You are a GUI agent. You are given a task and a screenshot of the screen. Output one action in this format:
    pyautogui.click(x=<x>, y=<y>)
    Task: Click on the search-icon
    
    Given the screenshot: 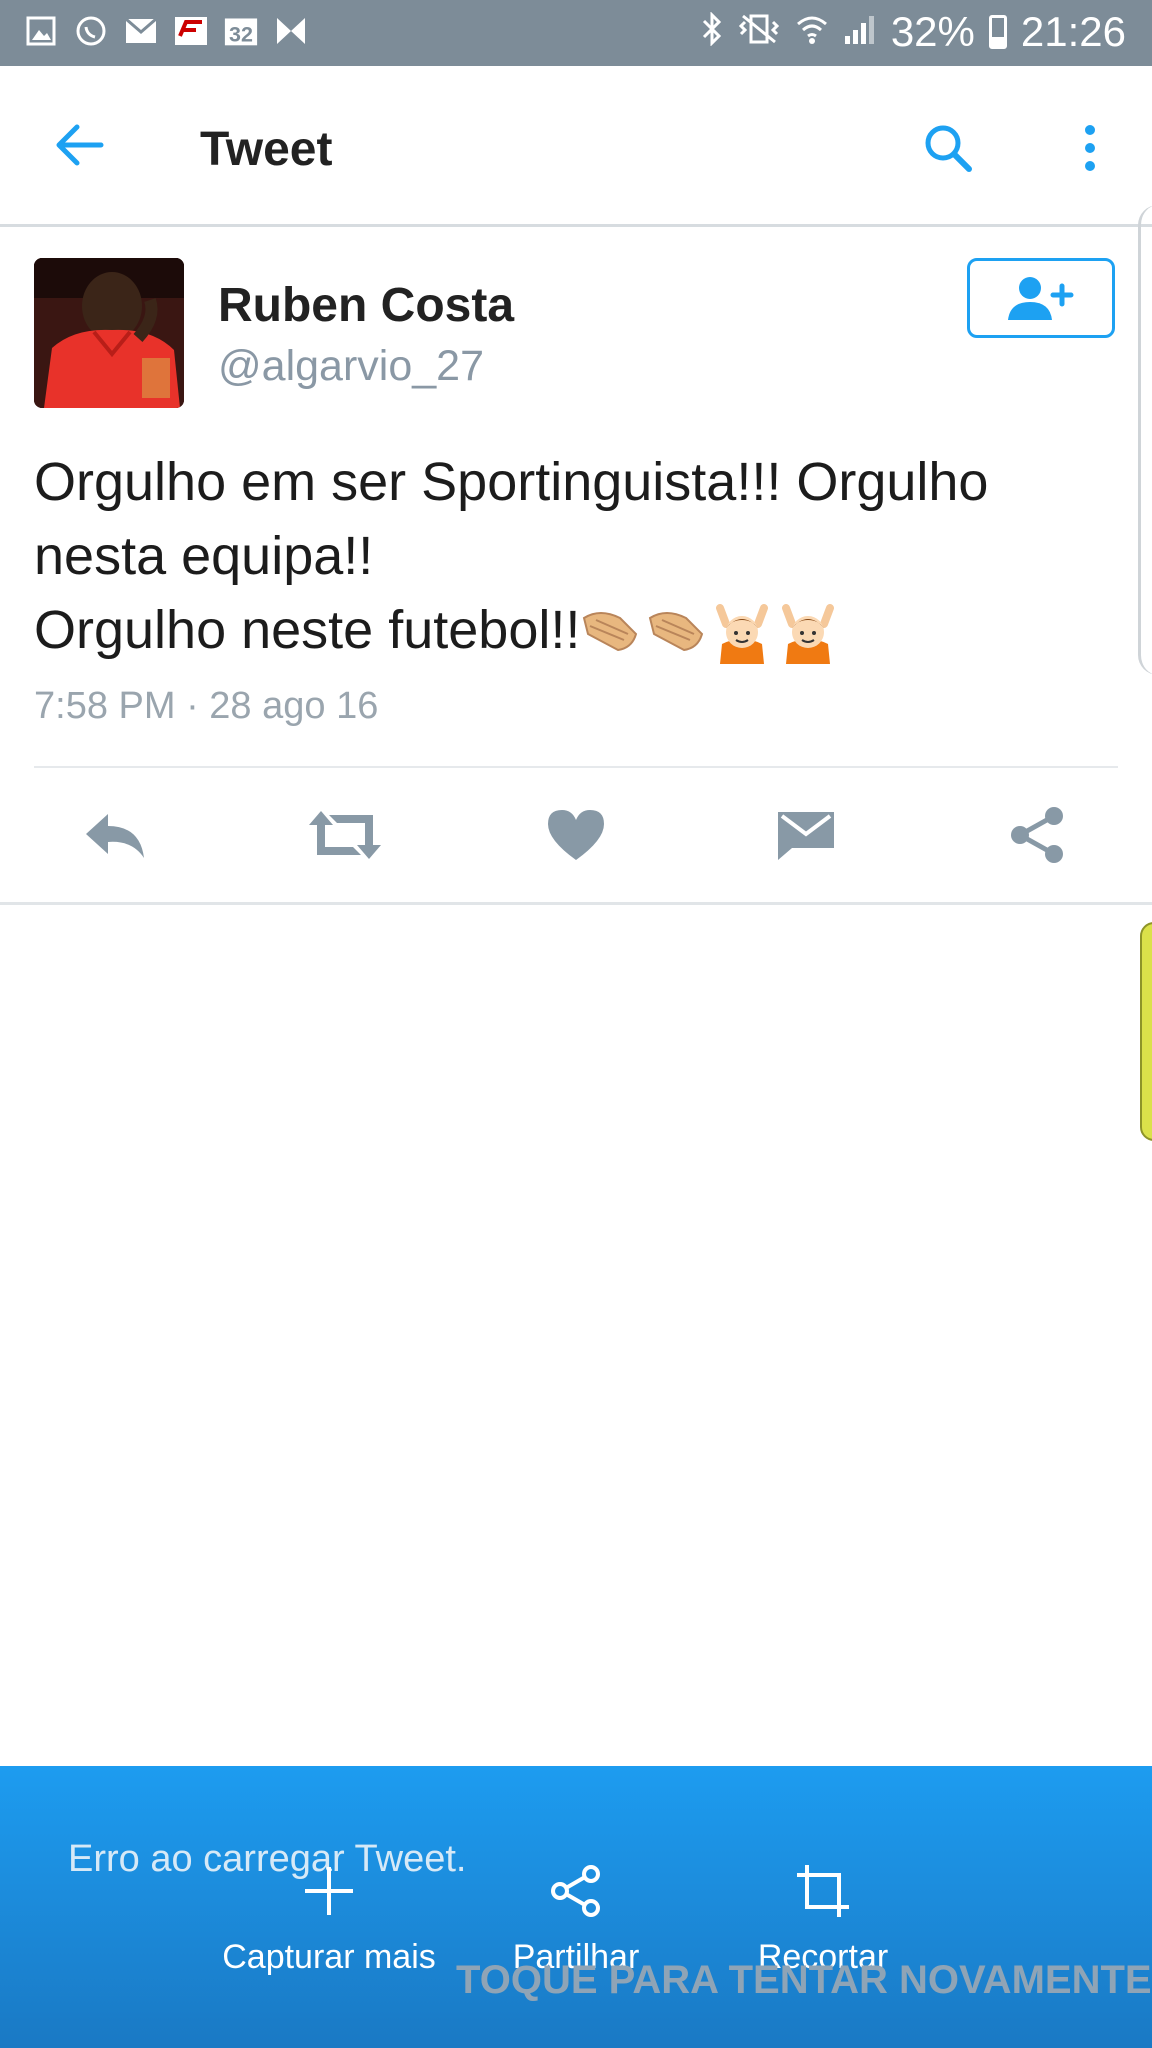 What is the action you would take?
    pyautogui.click(x=948, y=148)
    